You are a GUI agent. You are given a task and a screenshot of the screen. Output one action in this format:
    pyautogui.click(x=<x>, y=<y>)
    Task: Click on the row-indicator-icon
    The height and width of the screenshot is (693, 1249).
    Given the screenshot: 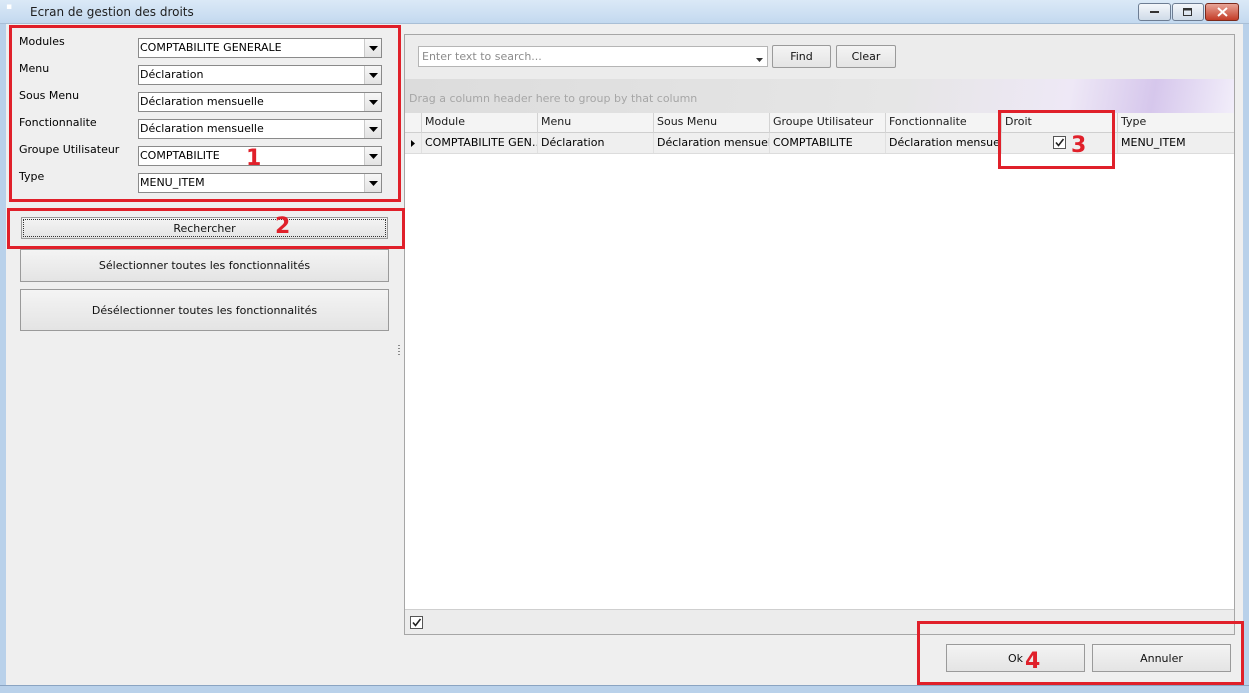 What is the action you would take?
    pyautogui.click(x=413, y=143)
    